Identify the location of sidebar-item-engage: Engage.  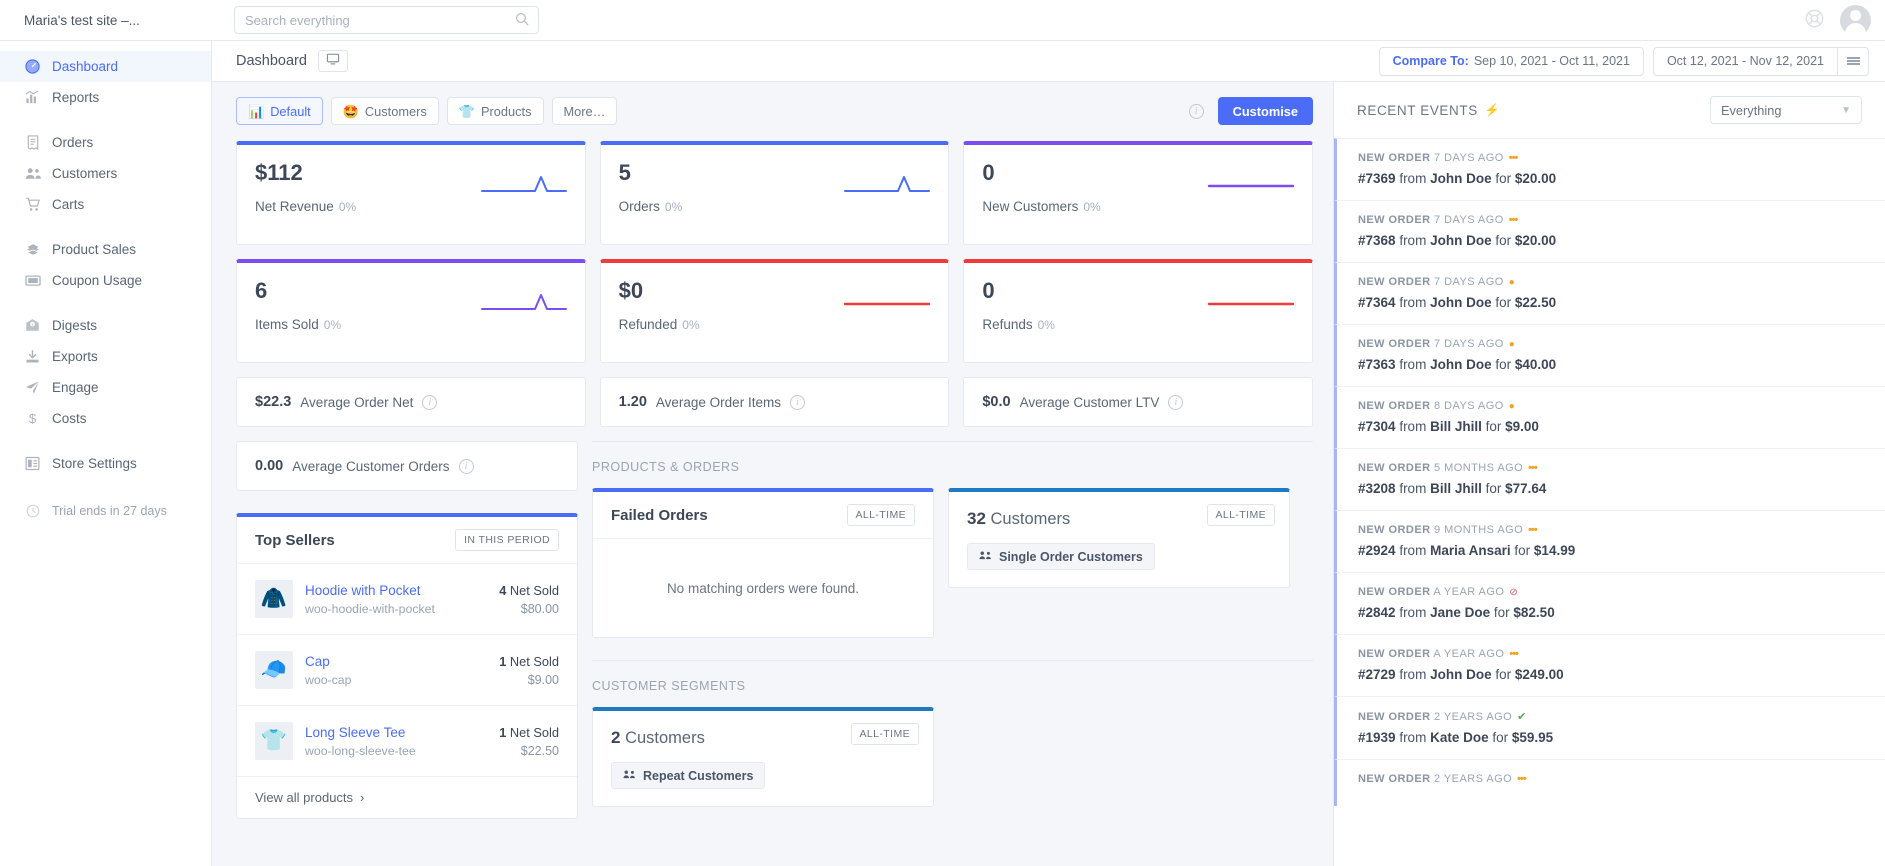
(105, 387).